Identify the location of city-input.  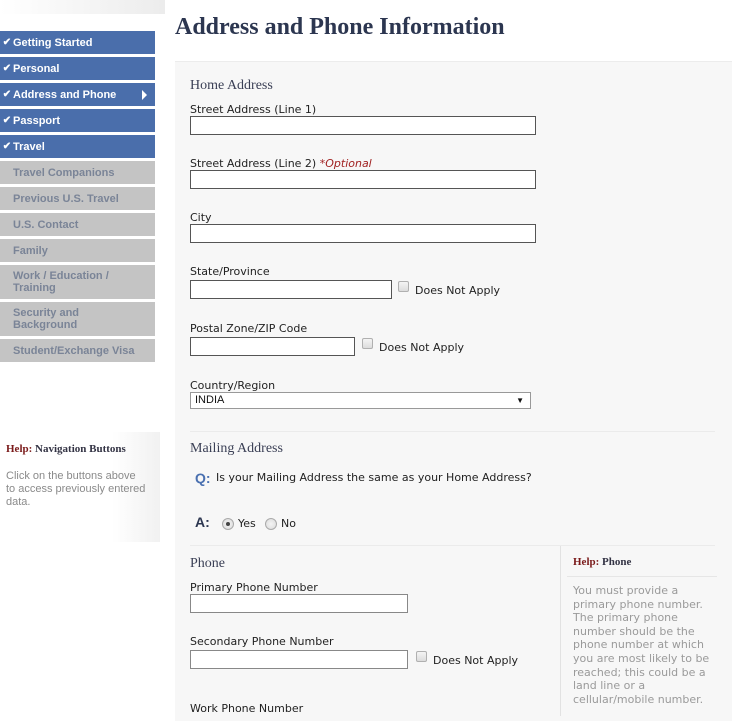
(363, 233).